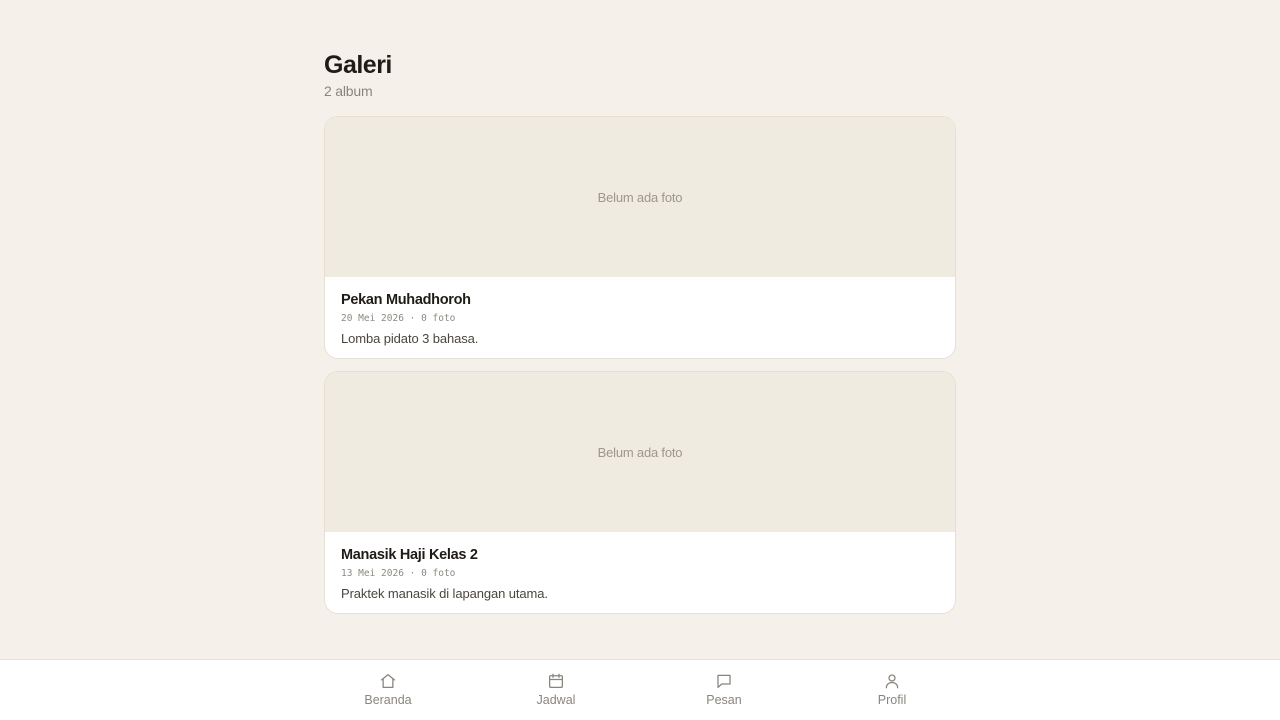 Image resolution: width=1280 pixels, height=720 pixels. What do you see at coordinates (724, 690) in the screenshot?
I see `nav-item-pesan: Pesan` at bounding box center [724, 690].